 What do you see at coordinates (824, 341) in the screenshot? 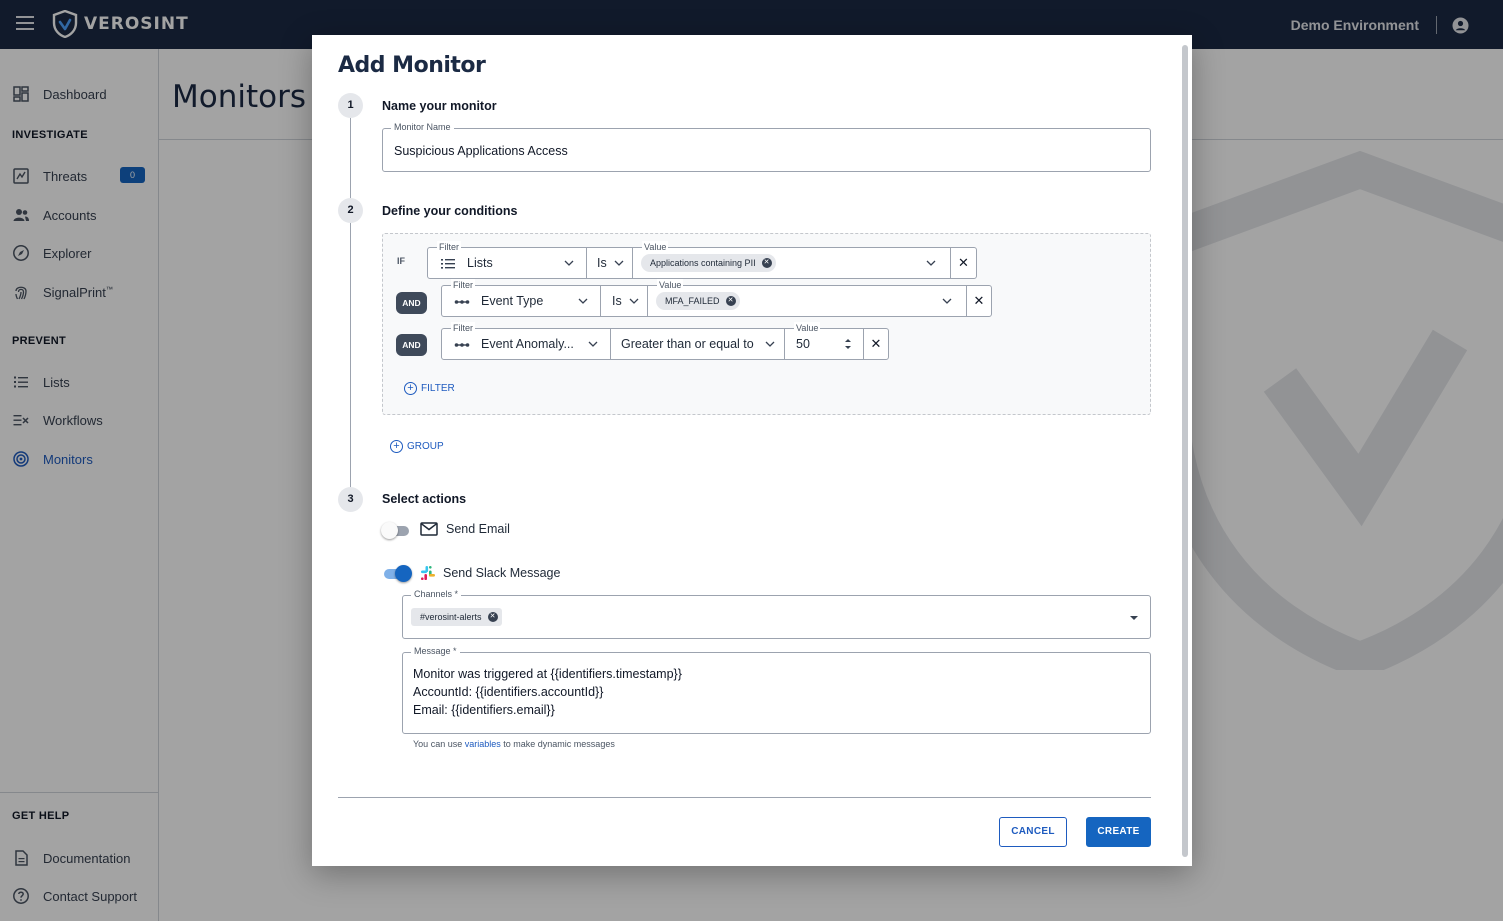
I see `numeric-value-field: Value 50` at bounding box center [824, 341].